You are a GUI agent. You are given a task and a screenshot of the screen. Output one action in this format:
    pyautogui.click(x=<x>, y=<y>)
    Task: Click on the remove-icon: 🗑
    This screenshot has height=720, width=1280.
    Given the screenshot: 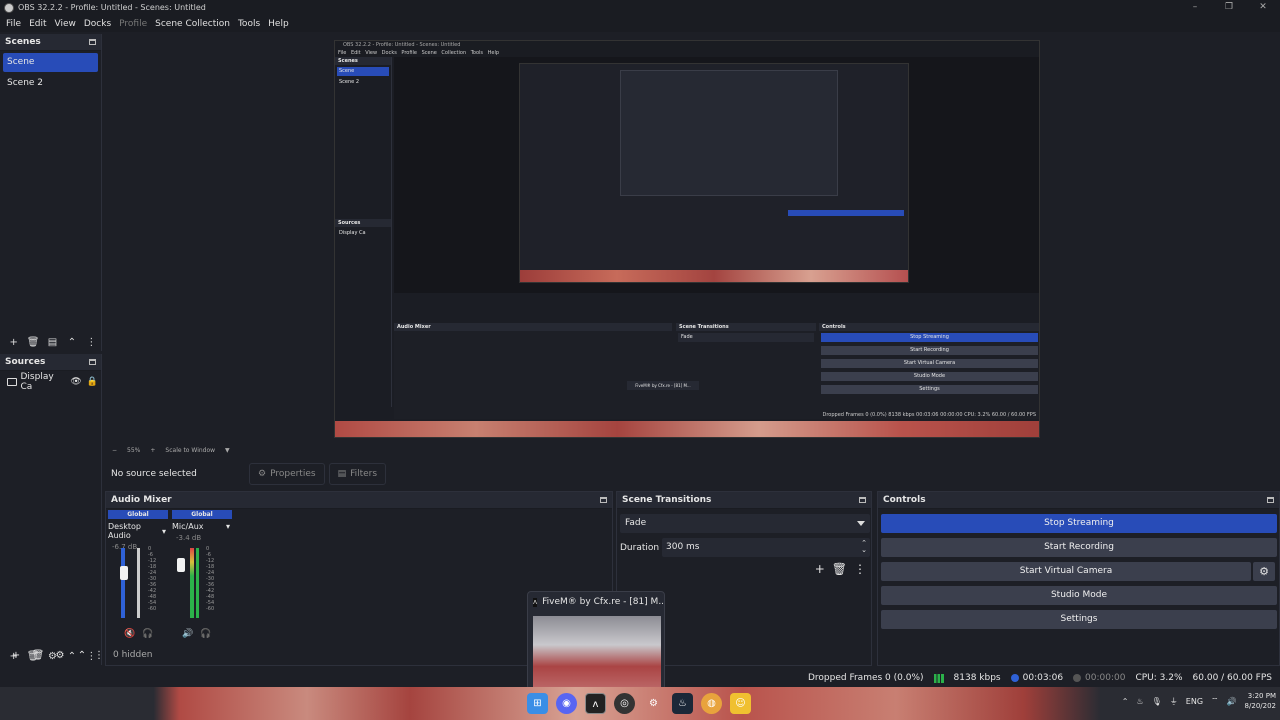 What is the action you would take?
    pyautogui.click(x=38, y=655)
    